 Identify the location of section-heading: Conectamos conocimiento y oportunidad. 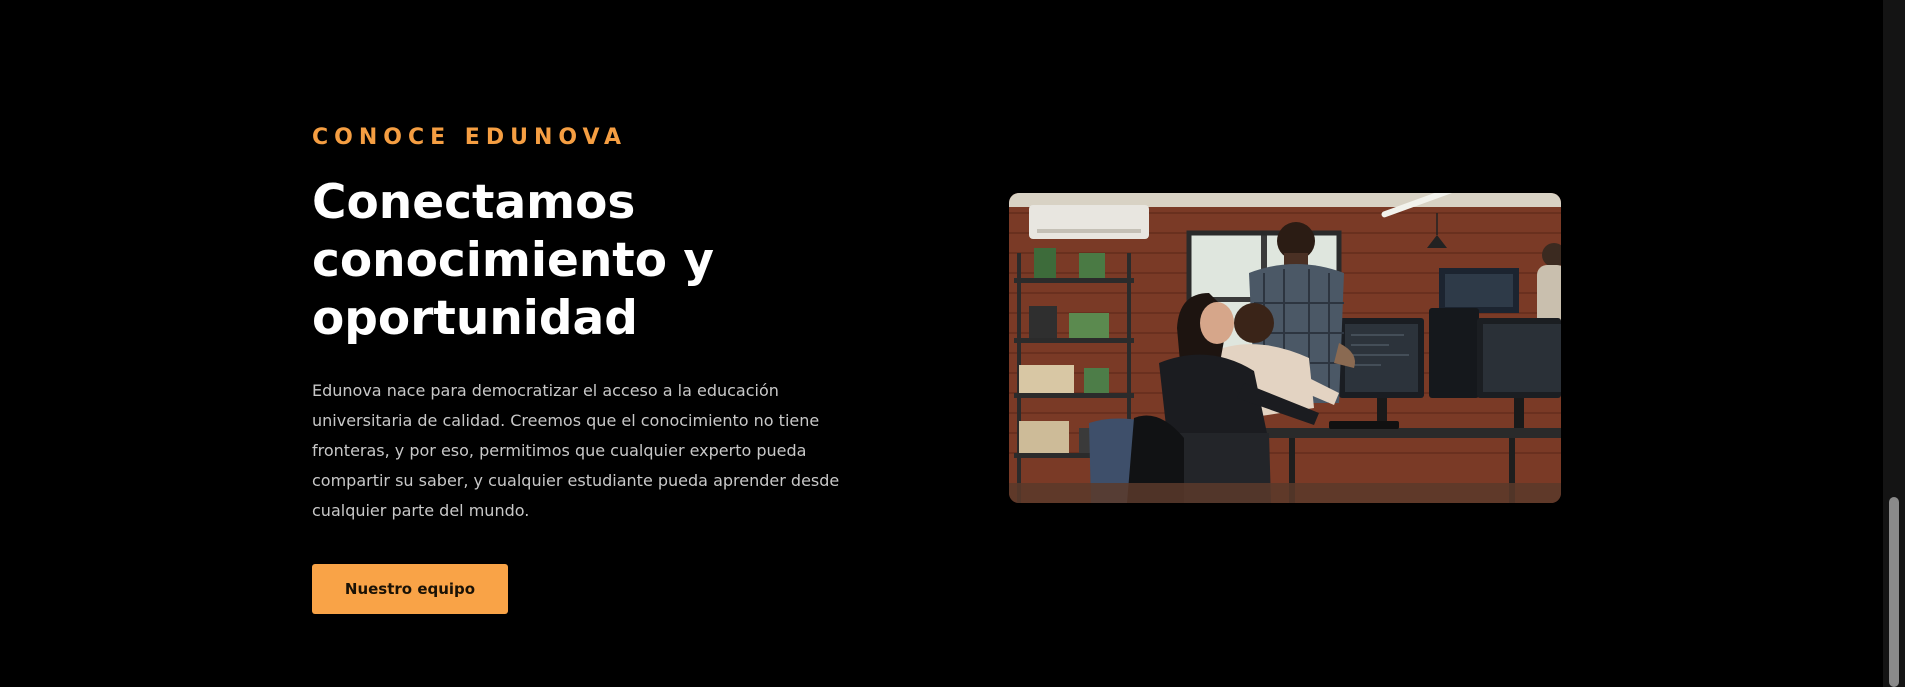
(513, 260).